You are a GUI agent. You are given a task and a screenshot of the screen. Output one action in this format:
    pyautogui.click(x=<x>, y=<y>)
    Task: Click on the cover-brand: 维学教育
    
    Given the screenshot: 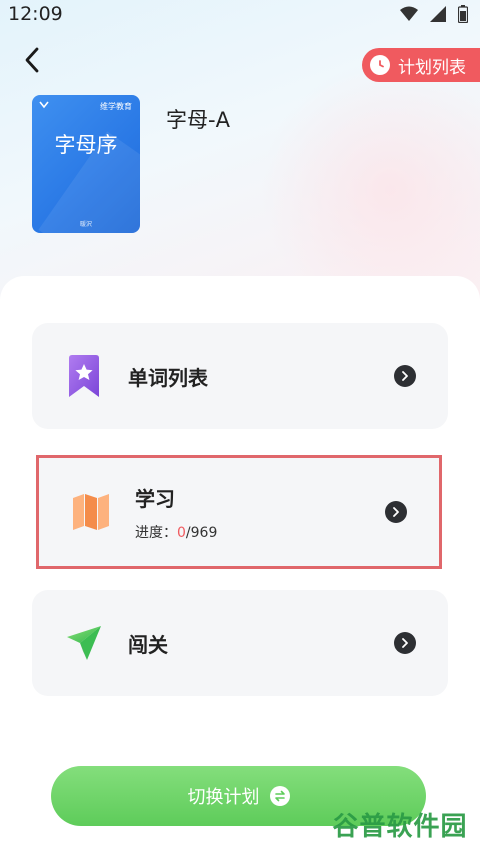 What is the action you would take?
    pyautogui.click(x=116, y=106)
    